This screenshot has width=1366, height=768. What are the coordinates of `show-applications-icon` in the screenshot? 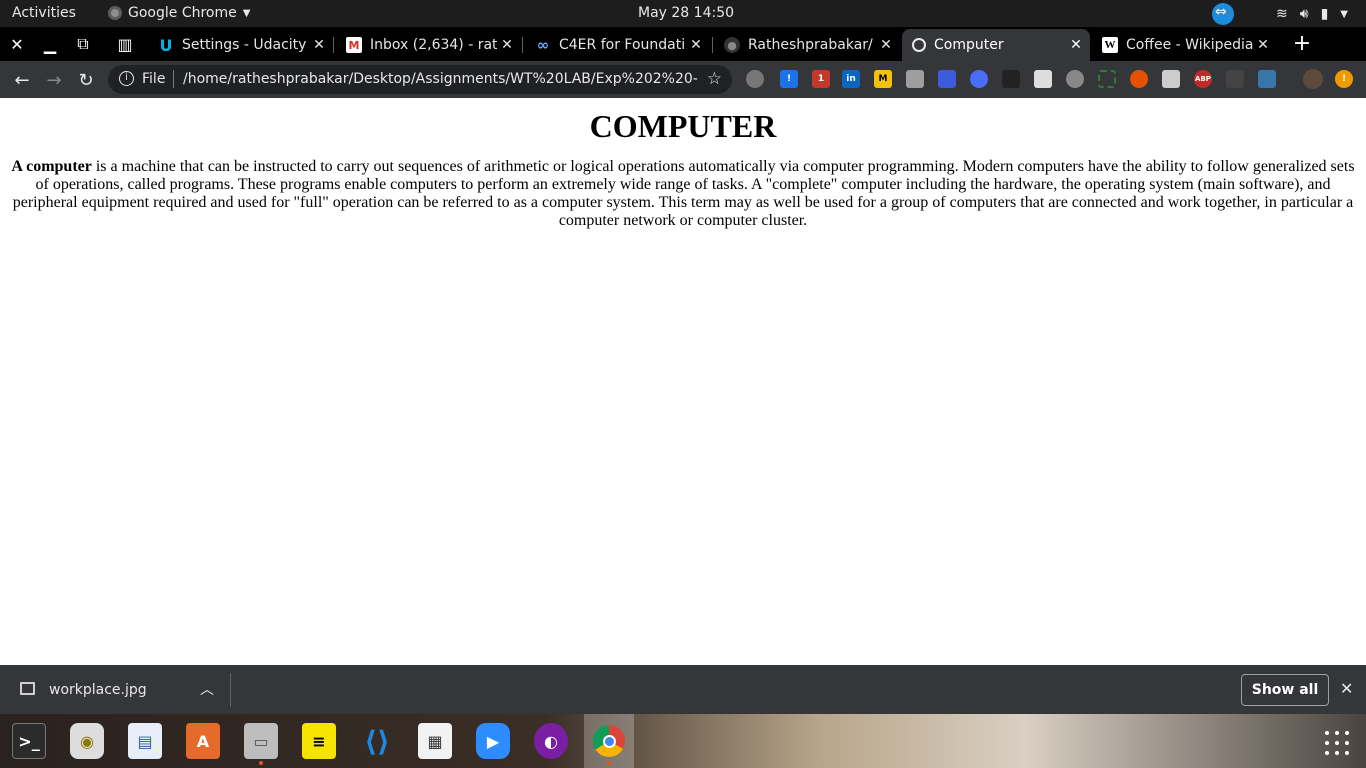 It's located at (1337, 743).